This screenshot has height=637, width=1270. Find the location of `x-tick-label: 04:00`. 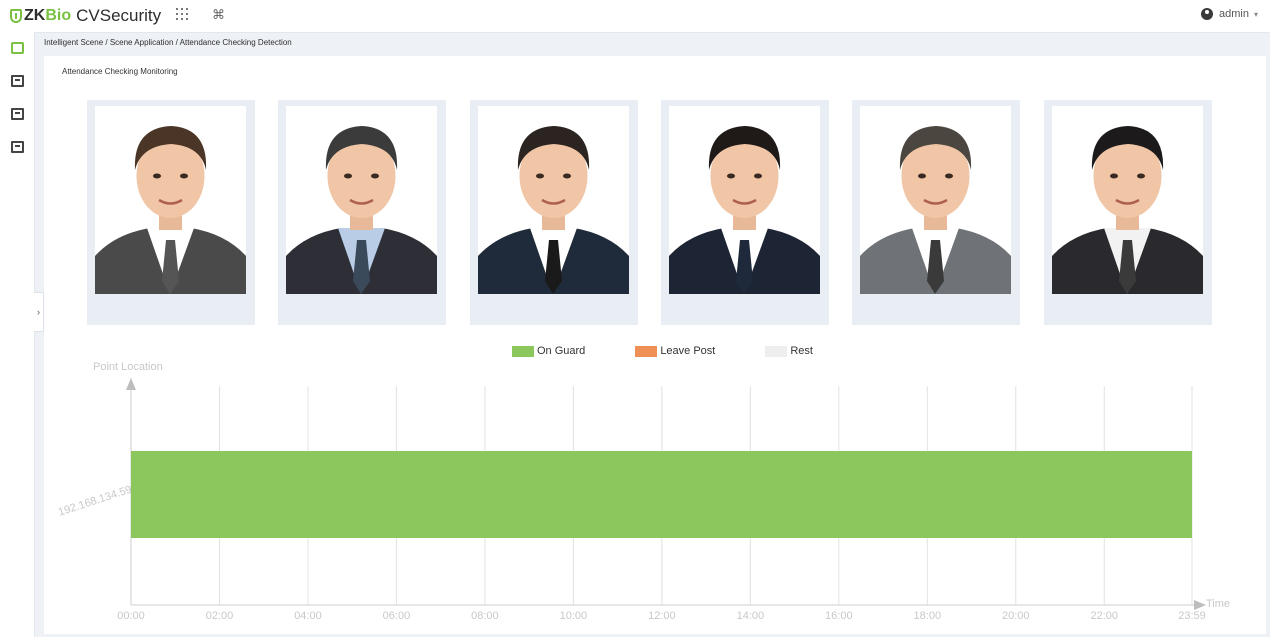

x-tick-label: 04:00 is located at coordinates (308, 616).